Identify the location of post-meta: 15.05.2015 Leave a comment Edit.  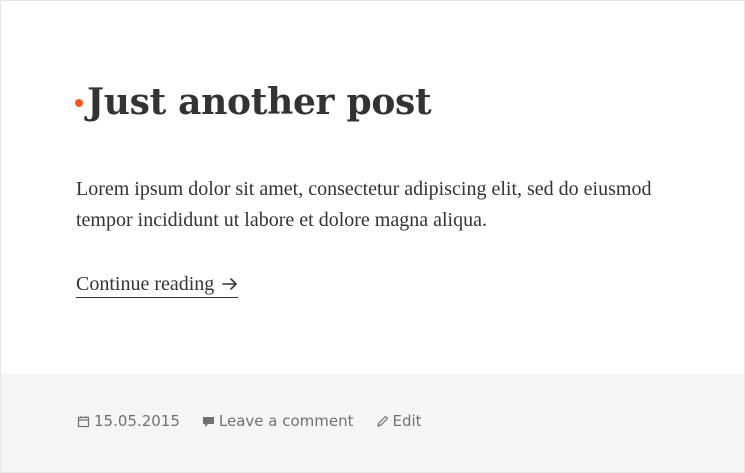
(260, 421).